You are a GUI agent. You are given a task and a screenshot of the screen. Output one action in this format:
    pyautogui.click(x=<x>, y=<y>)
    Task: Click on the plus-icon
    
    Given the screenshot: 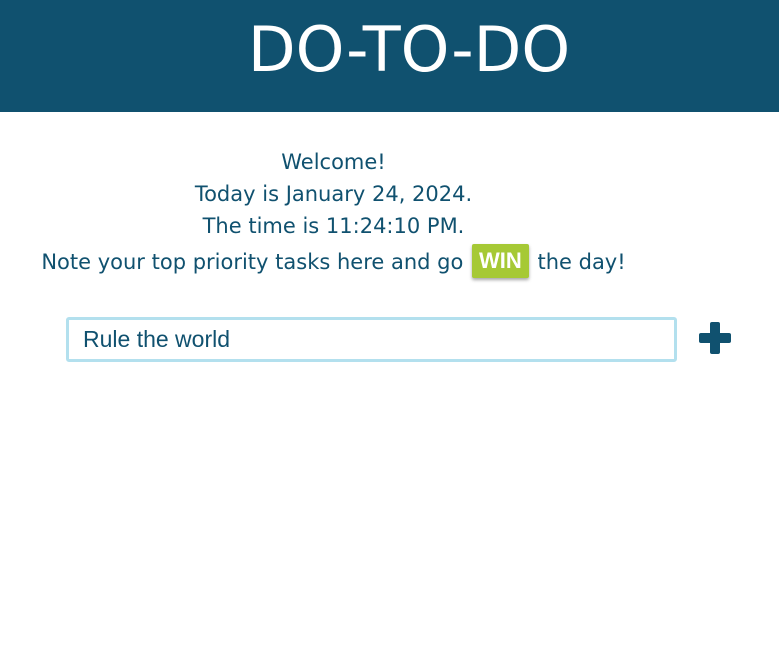 What is the action you would take?
    pyautogui.click(x=715, y=338)
    